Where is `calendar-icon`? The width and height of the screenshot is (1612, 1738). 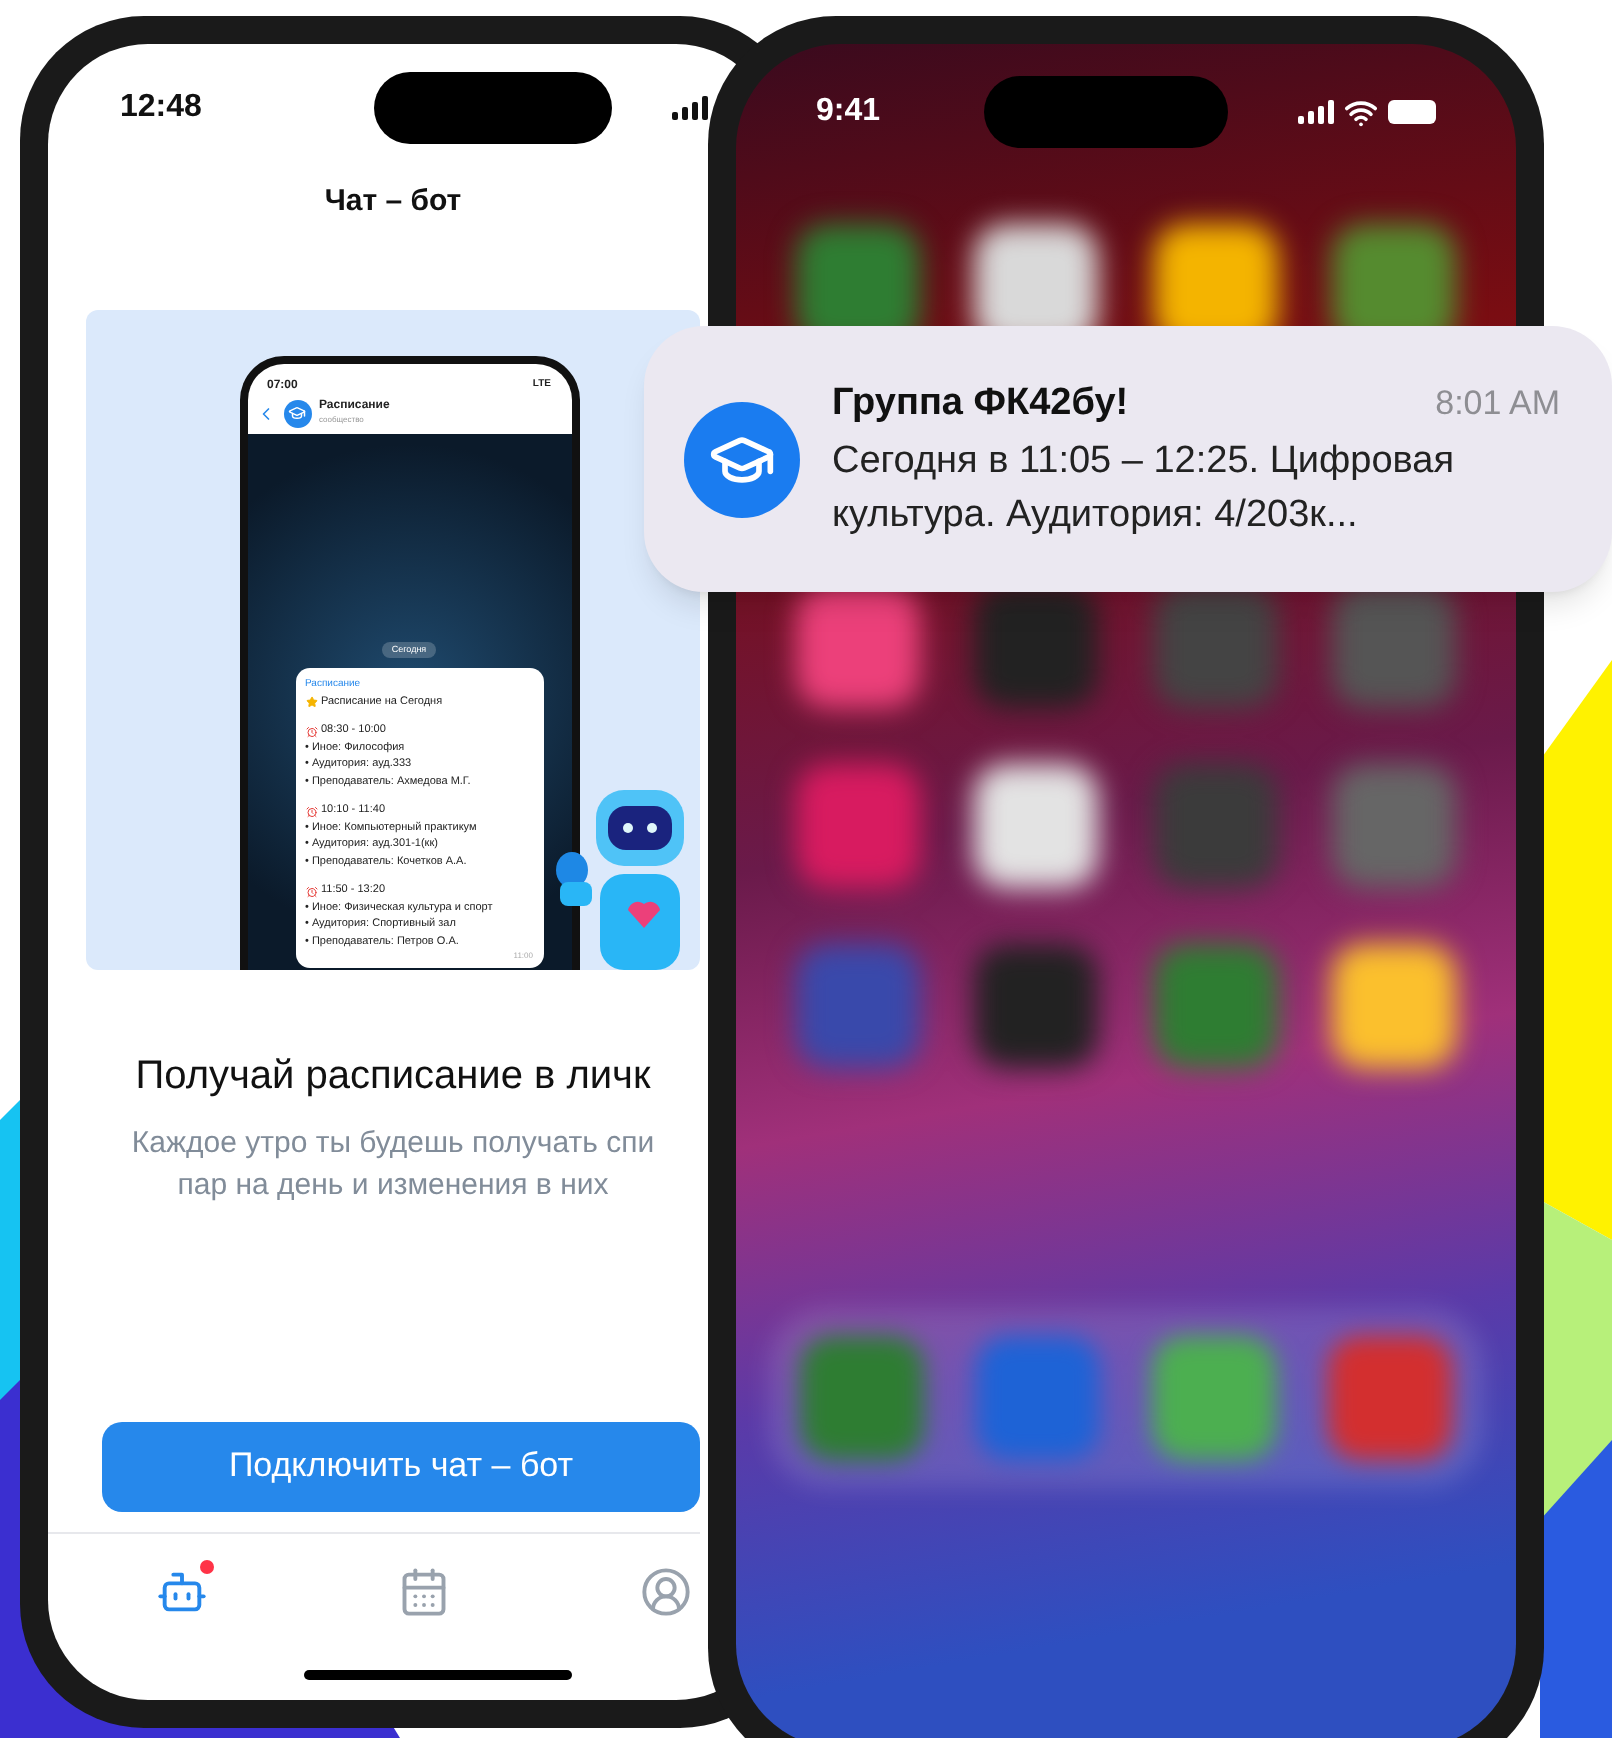 calendar-icon is located at coordinates (424, 1591).